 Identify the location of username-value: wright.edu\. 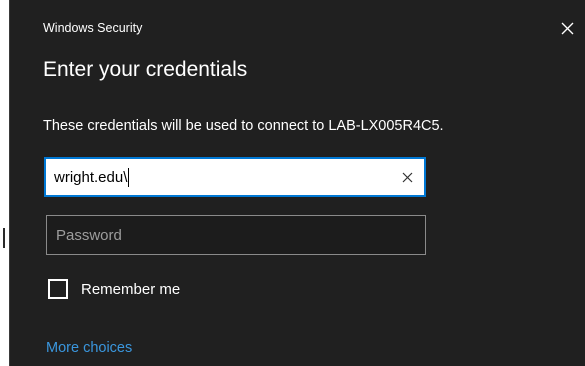
(91, 177).